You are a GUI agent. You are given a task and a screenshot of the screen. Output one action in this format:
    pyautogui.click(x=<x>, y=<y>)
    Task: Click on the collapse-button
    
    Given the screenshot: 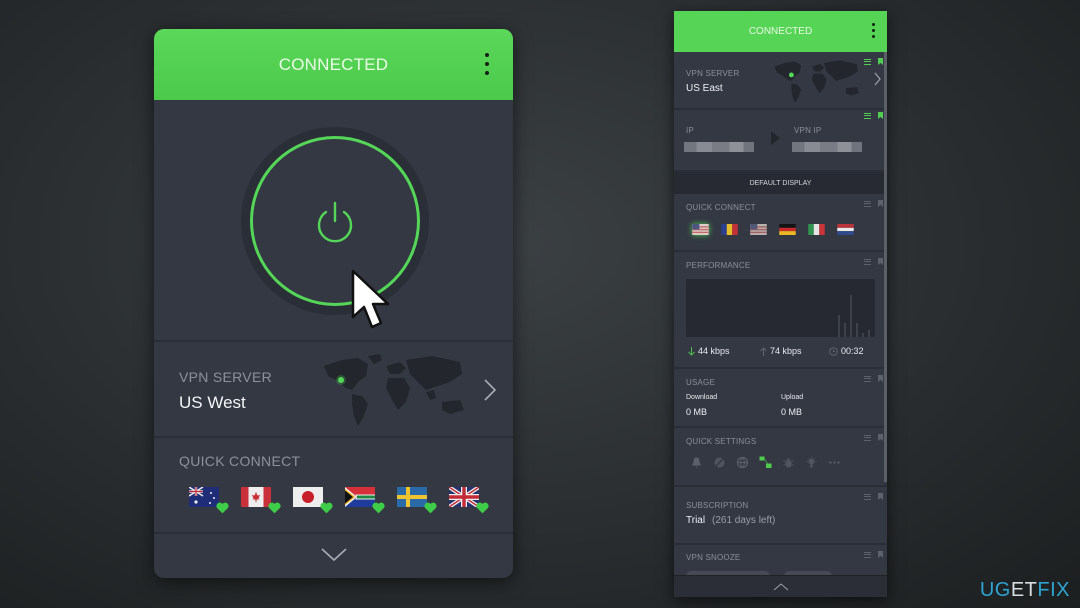 What is the action you would take?
    pyautogui.click(x=780, y=586)
    